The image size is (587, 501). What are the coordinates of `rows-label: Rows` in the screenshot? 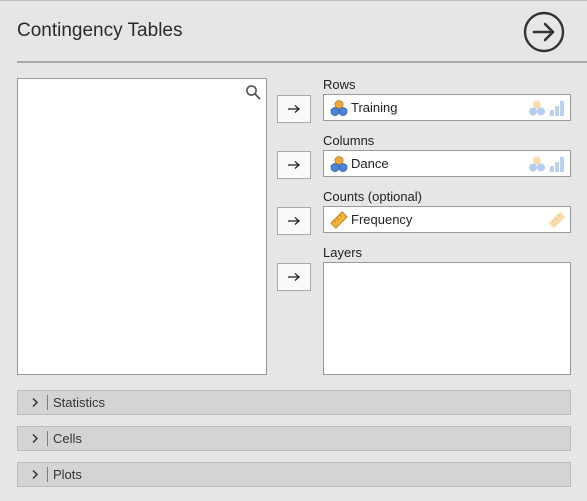 It's located at (339, 84).